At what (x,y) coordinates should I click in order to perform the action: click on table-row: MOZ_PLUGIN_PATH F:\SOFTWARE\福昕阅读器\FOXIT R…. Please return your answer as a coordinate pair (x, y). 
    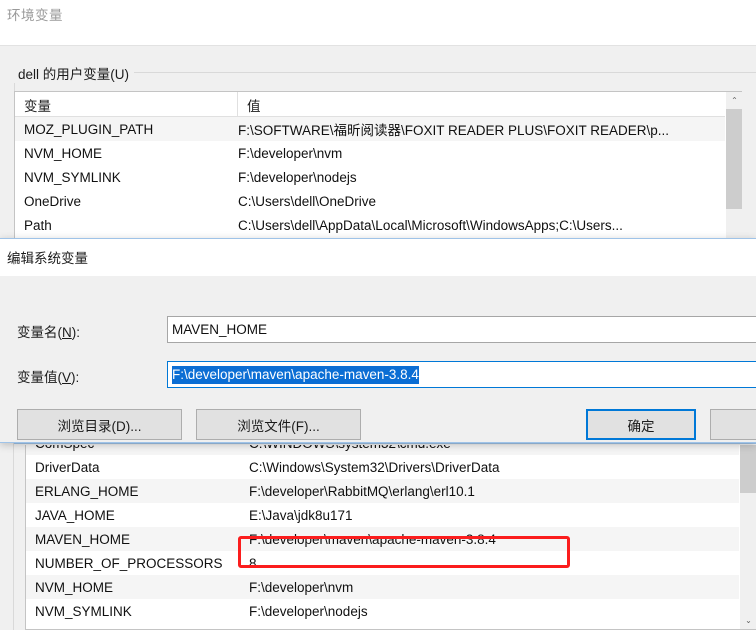
    Looking at the image, I should click on (378, 129).